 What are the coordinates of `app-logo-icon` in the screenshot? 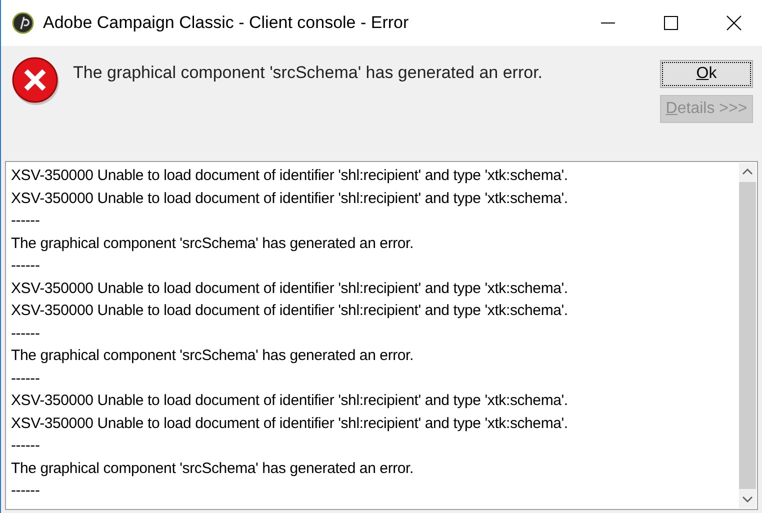 It's located at (23, 23).